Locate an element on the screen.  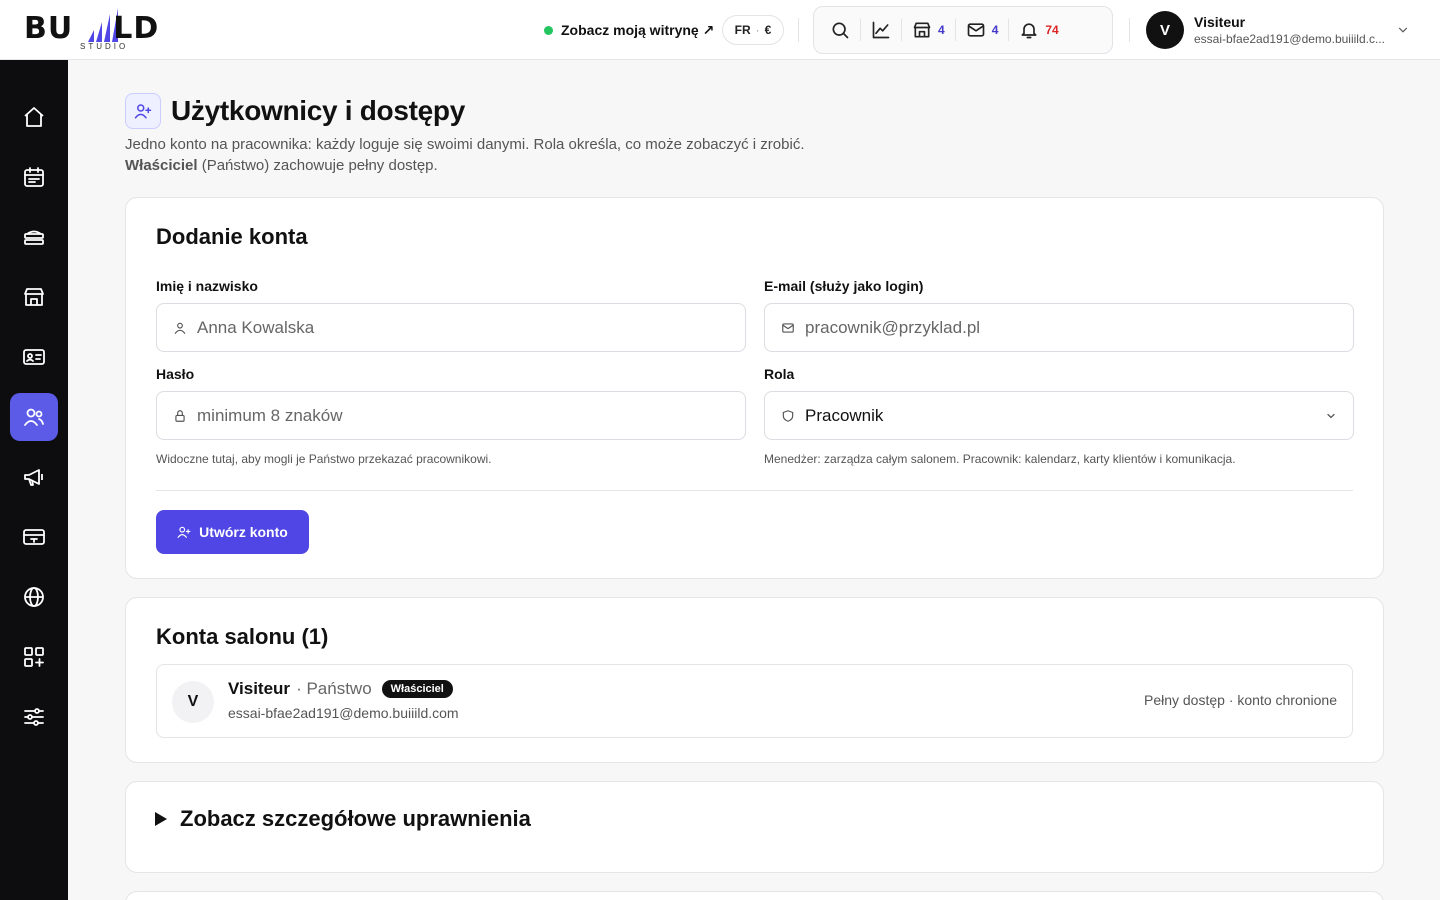
page-title-icon-box is located at coordinates (143, 111).